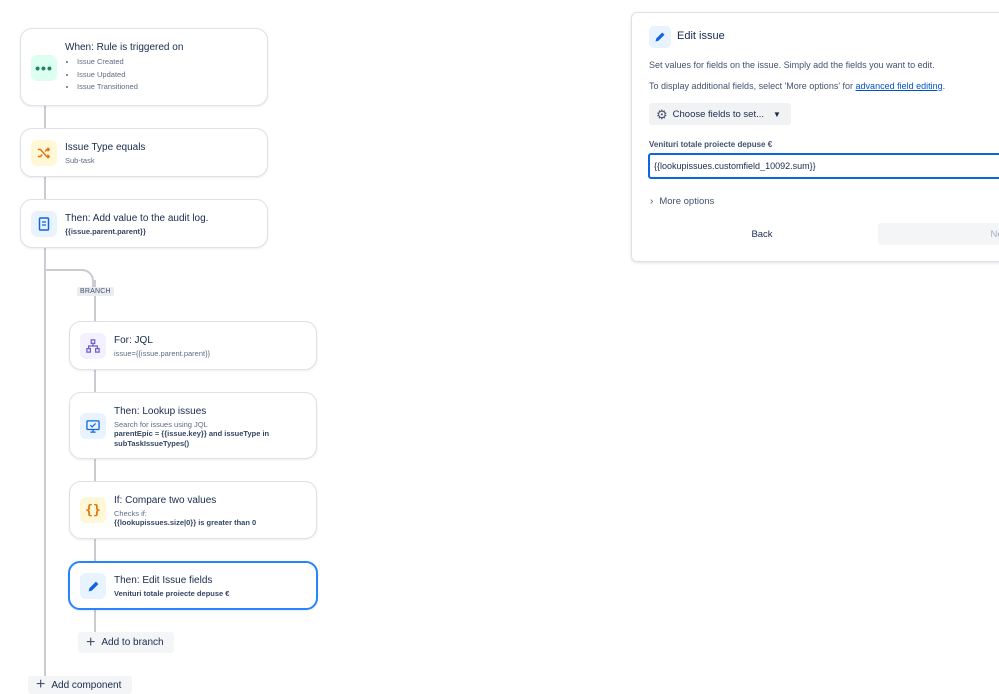 The height and width of the screenshot is (694, 999). I want to click on for-jql-title: For: JQL, so click(133, 340).